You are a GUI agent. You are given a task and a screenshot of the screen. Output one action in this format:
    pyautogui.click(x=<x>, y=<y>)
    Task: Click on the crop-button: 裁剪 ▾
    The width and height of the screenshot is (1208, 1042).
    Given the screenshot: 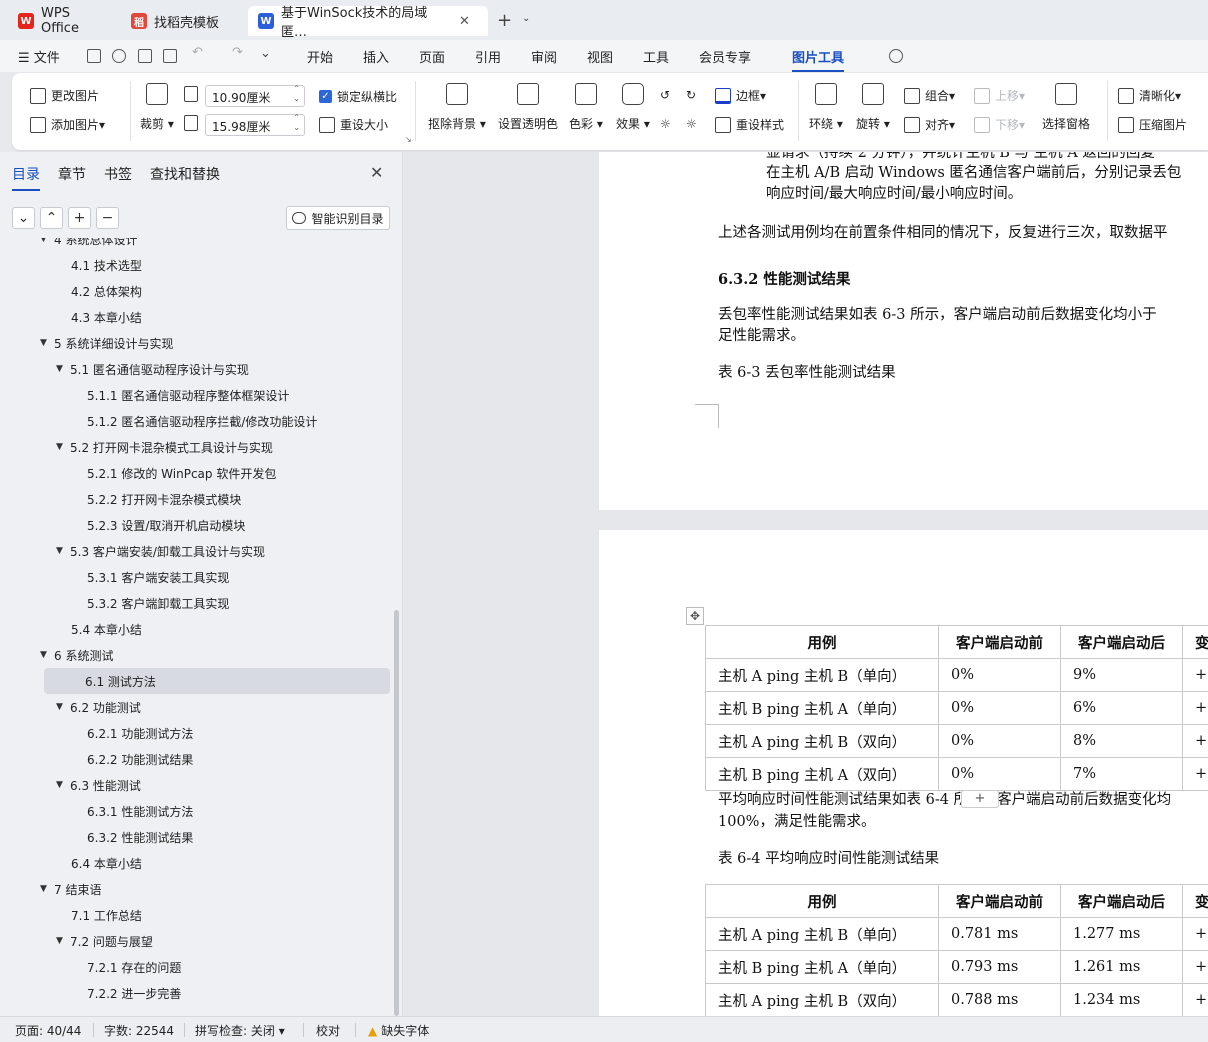 What is the action you would take?
    pyautogui.click(x=157, y=107)
    